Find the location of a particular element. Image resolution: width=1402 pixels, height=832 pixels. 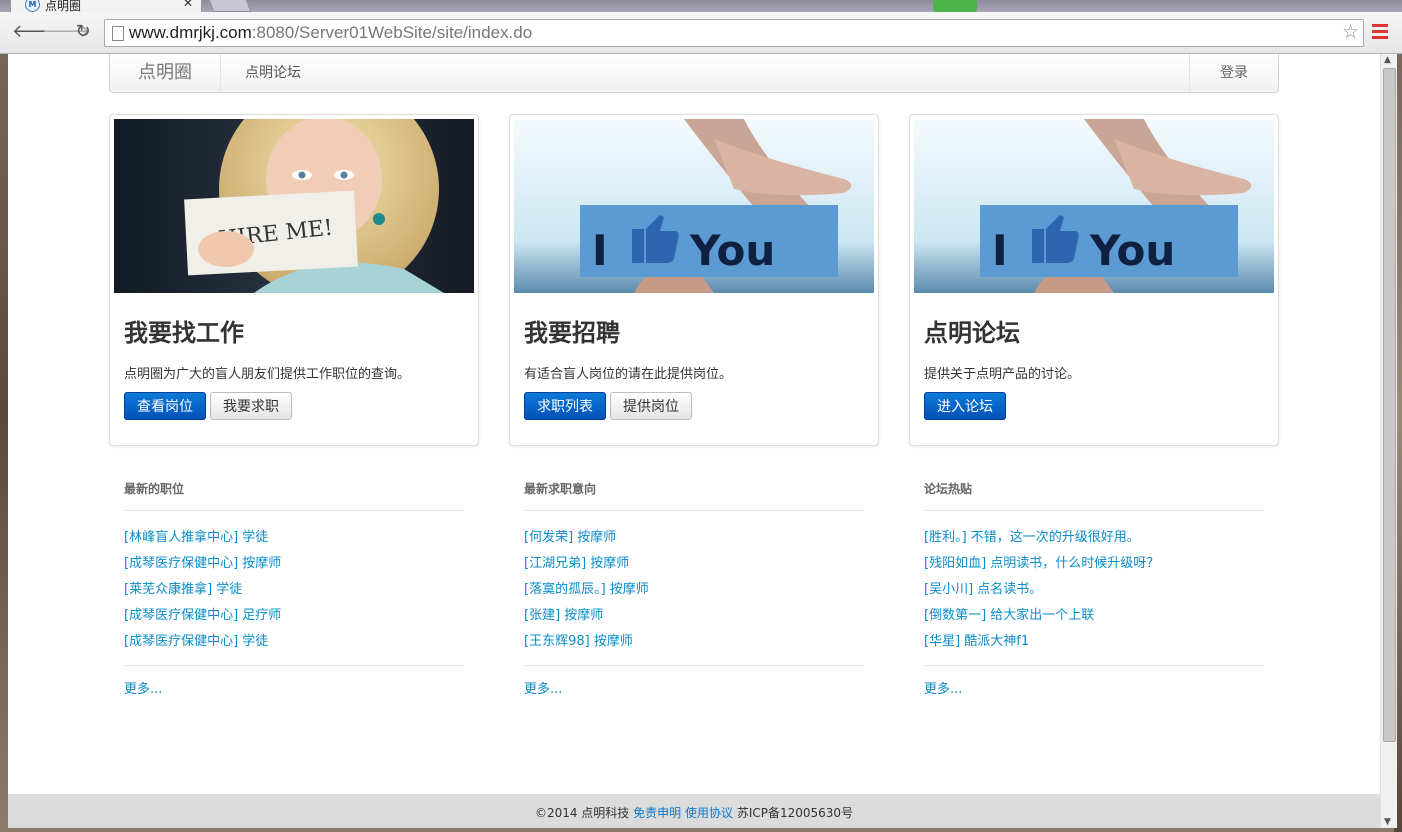

new-tab-button is located at coordinates (229, 6).